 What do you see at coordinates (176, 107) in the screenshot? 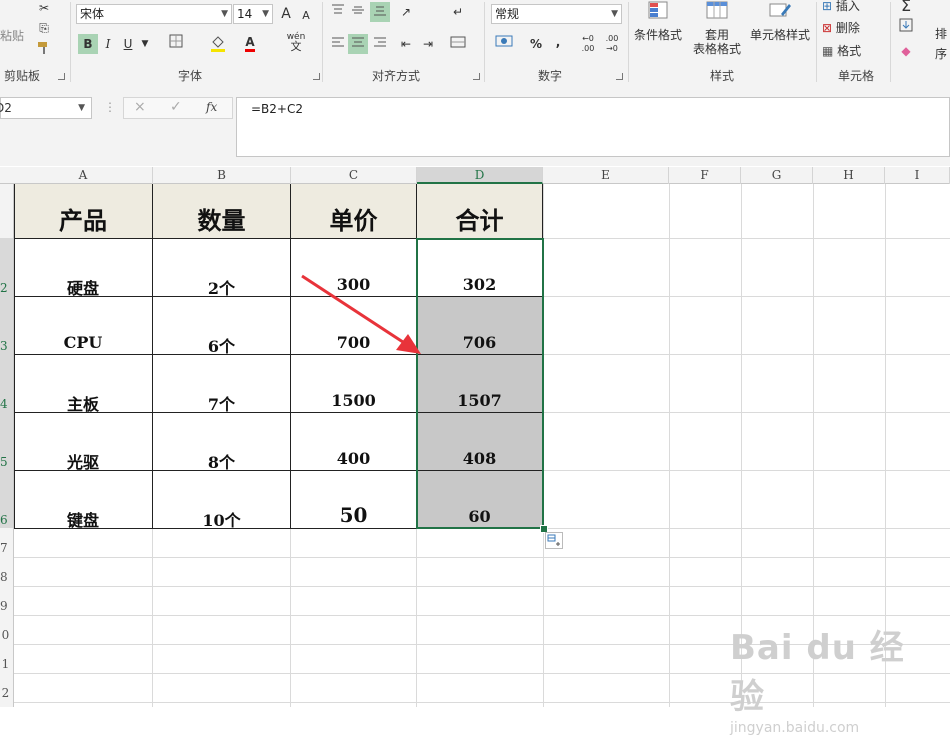
I see `enter-icon: ✓` at bounding box center [176, 107].